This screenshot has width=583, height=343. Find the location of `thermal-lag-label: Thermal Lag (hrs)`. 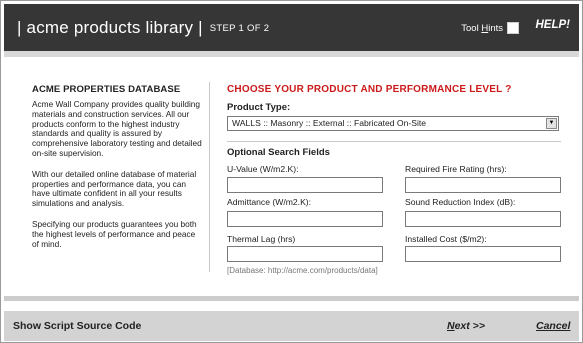

thermal-lag-label: Thermal Lag (hrs) is located at coordinates (261, 239).